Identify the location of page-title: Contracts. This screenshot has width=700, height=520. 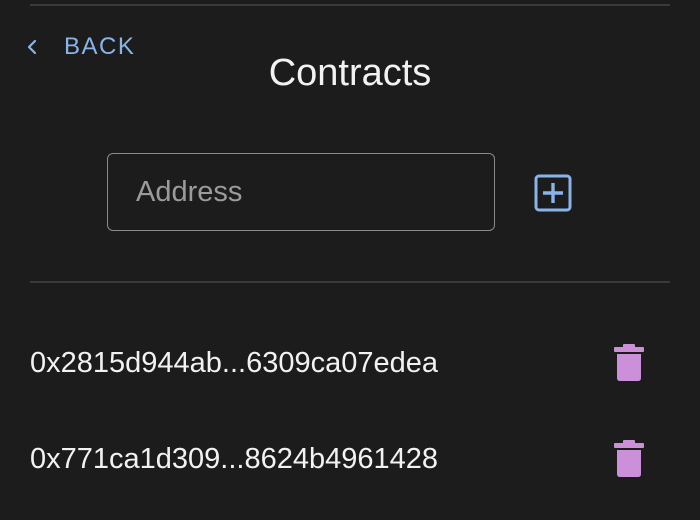
(350, 73).